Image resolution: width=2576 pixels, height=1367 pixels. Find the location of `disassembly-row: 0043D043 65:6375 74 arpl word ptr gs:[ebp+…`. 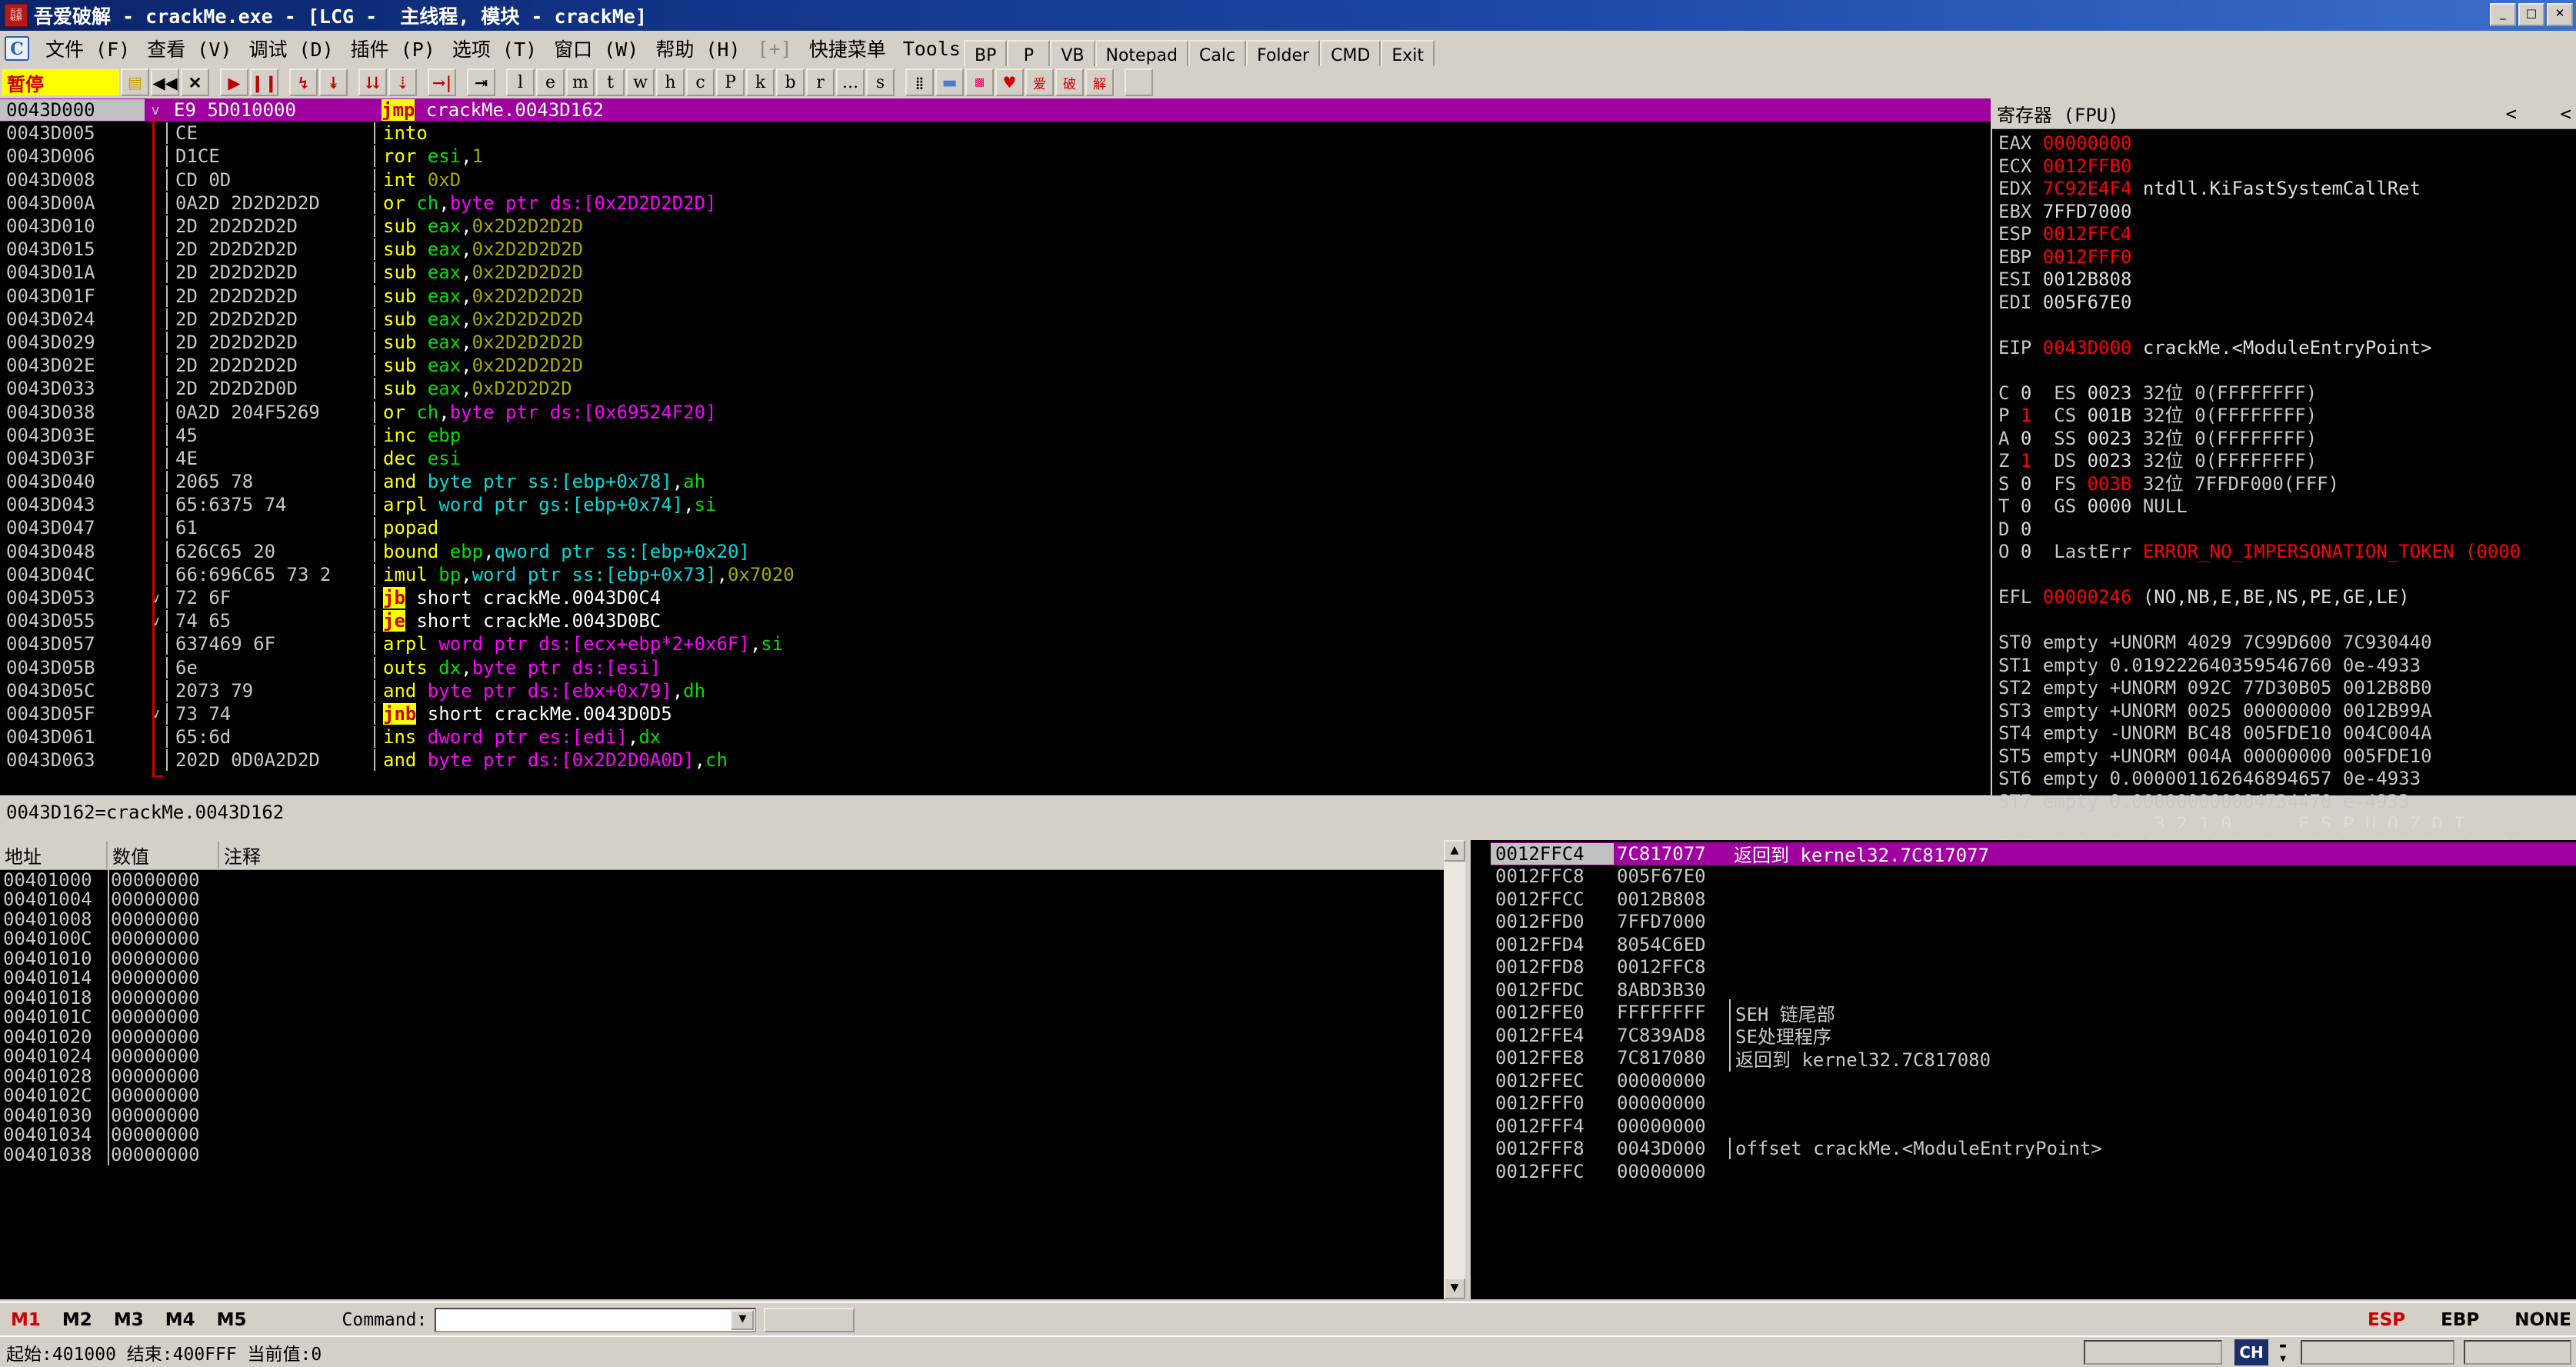

disassembly-row: 0043D043 65:6375 74 arpl word ptr gs:[ebp+… is located at coordinates (995, 504).